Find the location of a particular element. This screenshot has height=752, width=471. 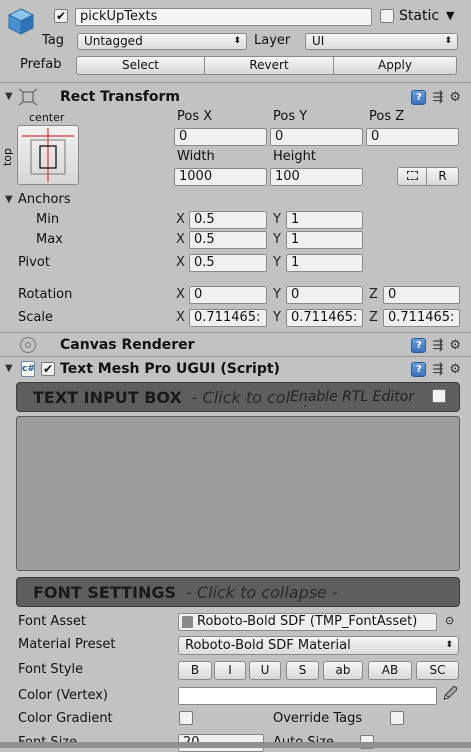

script-file-icon: c# is located at coordinates (28, 369).